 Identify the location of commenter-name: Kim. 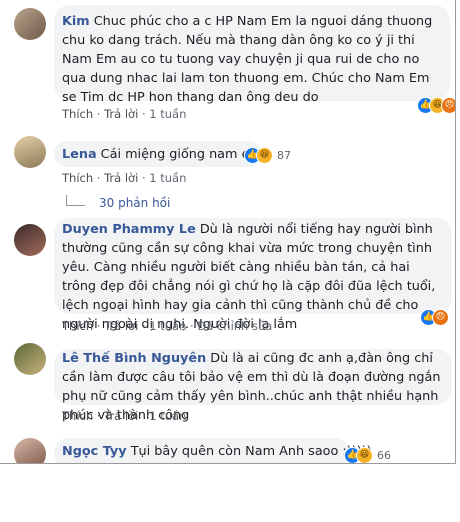
(76, 21).